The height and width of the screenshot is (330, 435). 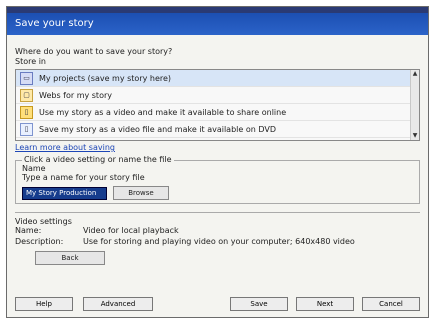 I want to click on learn-more-link: Learn more about saving, so click(x=65, y=147).